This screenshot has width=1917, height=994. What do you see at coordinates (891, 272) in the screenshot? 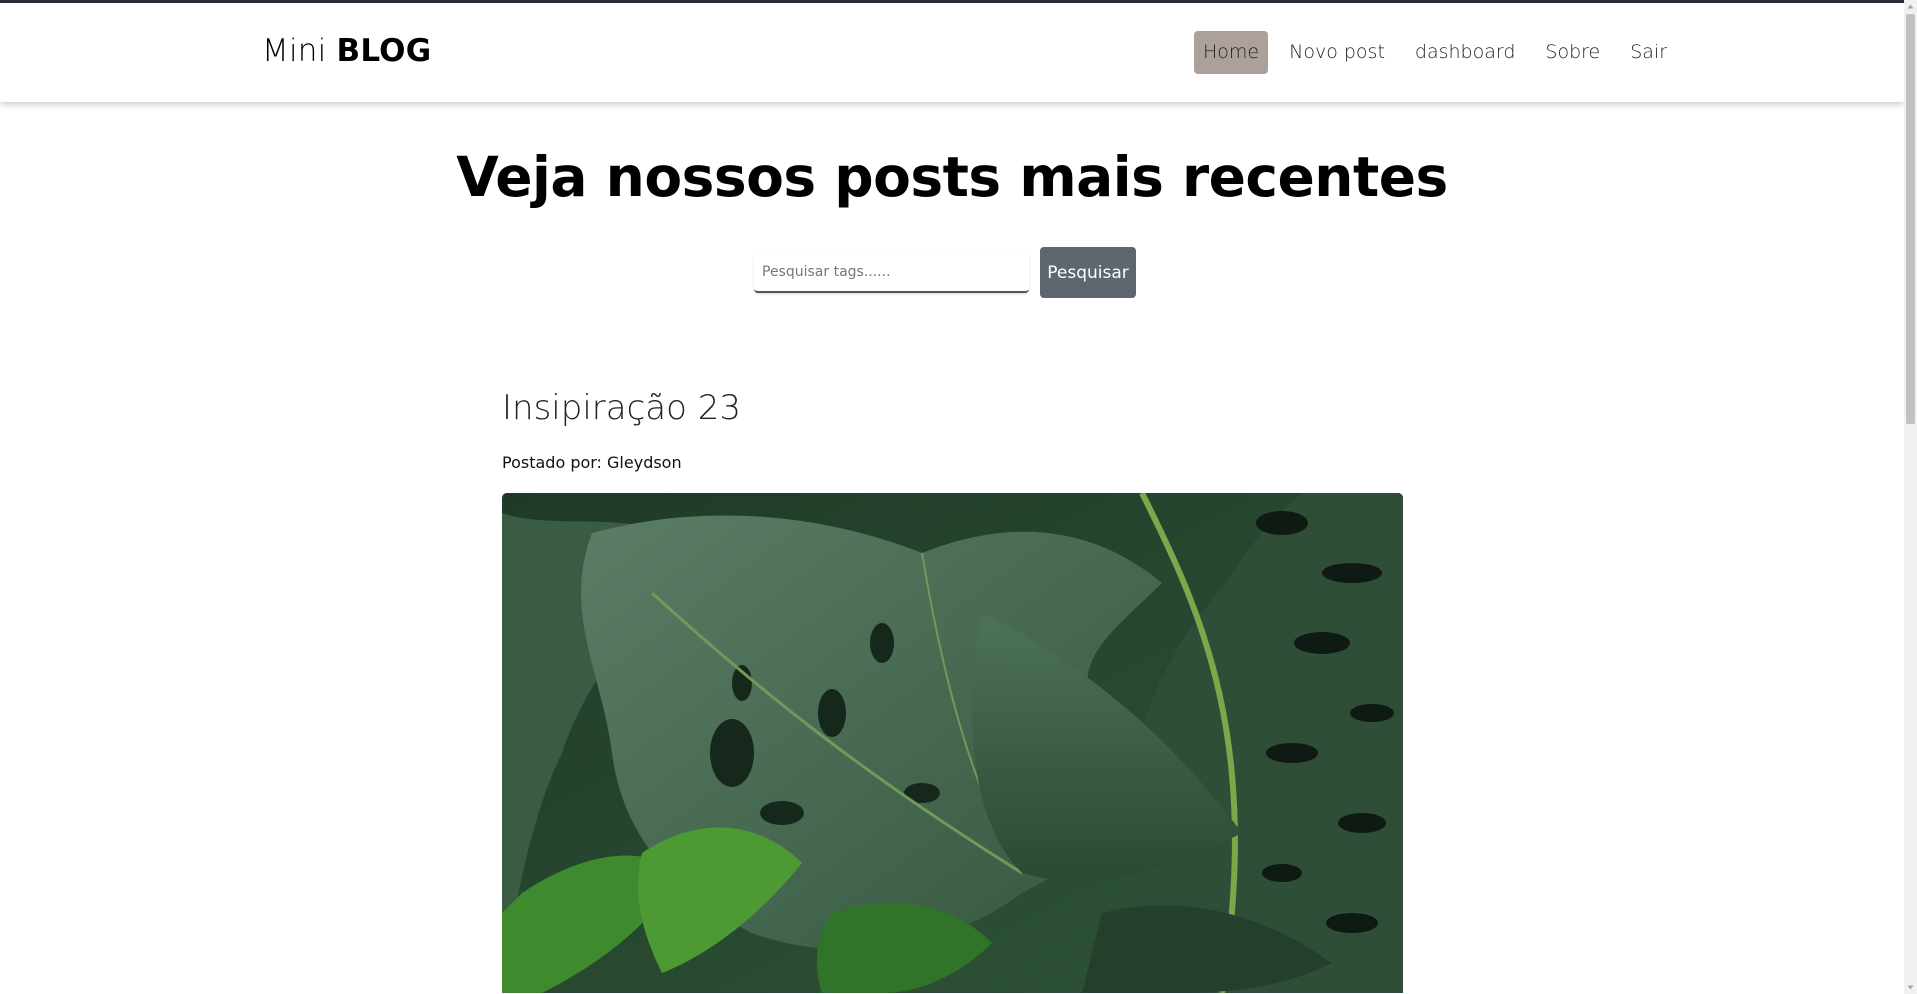
I see `search-input` at bounding box center [891, 272].